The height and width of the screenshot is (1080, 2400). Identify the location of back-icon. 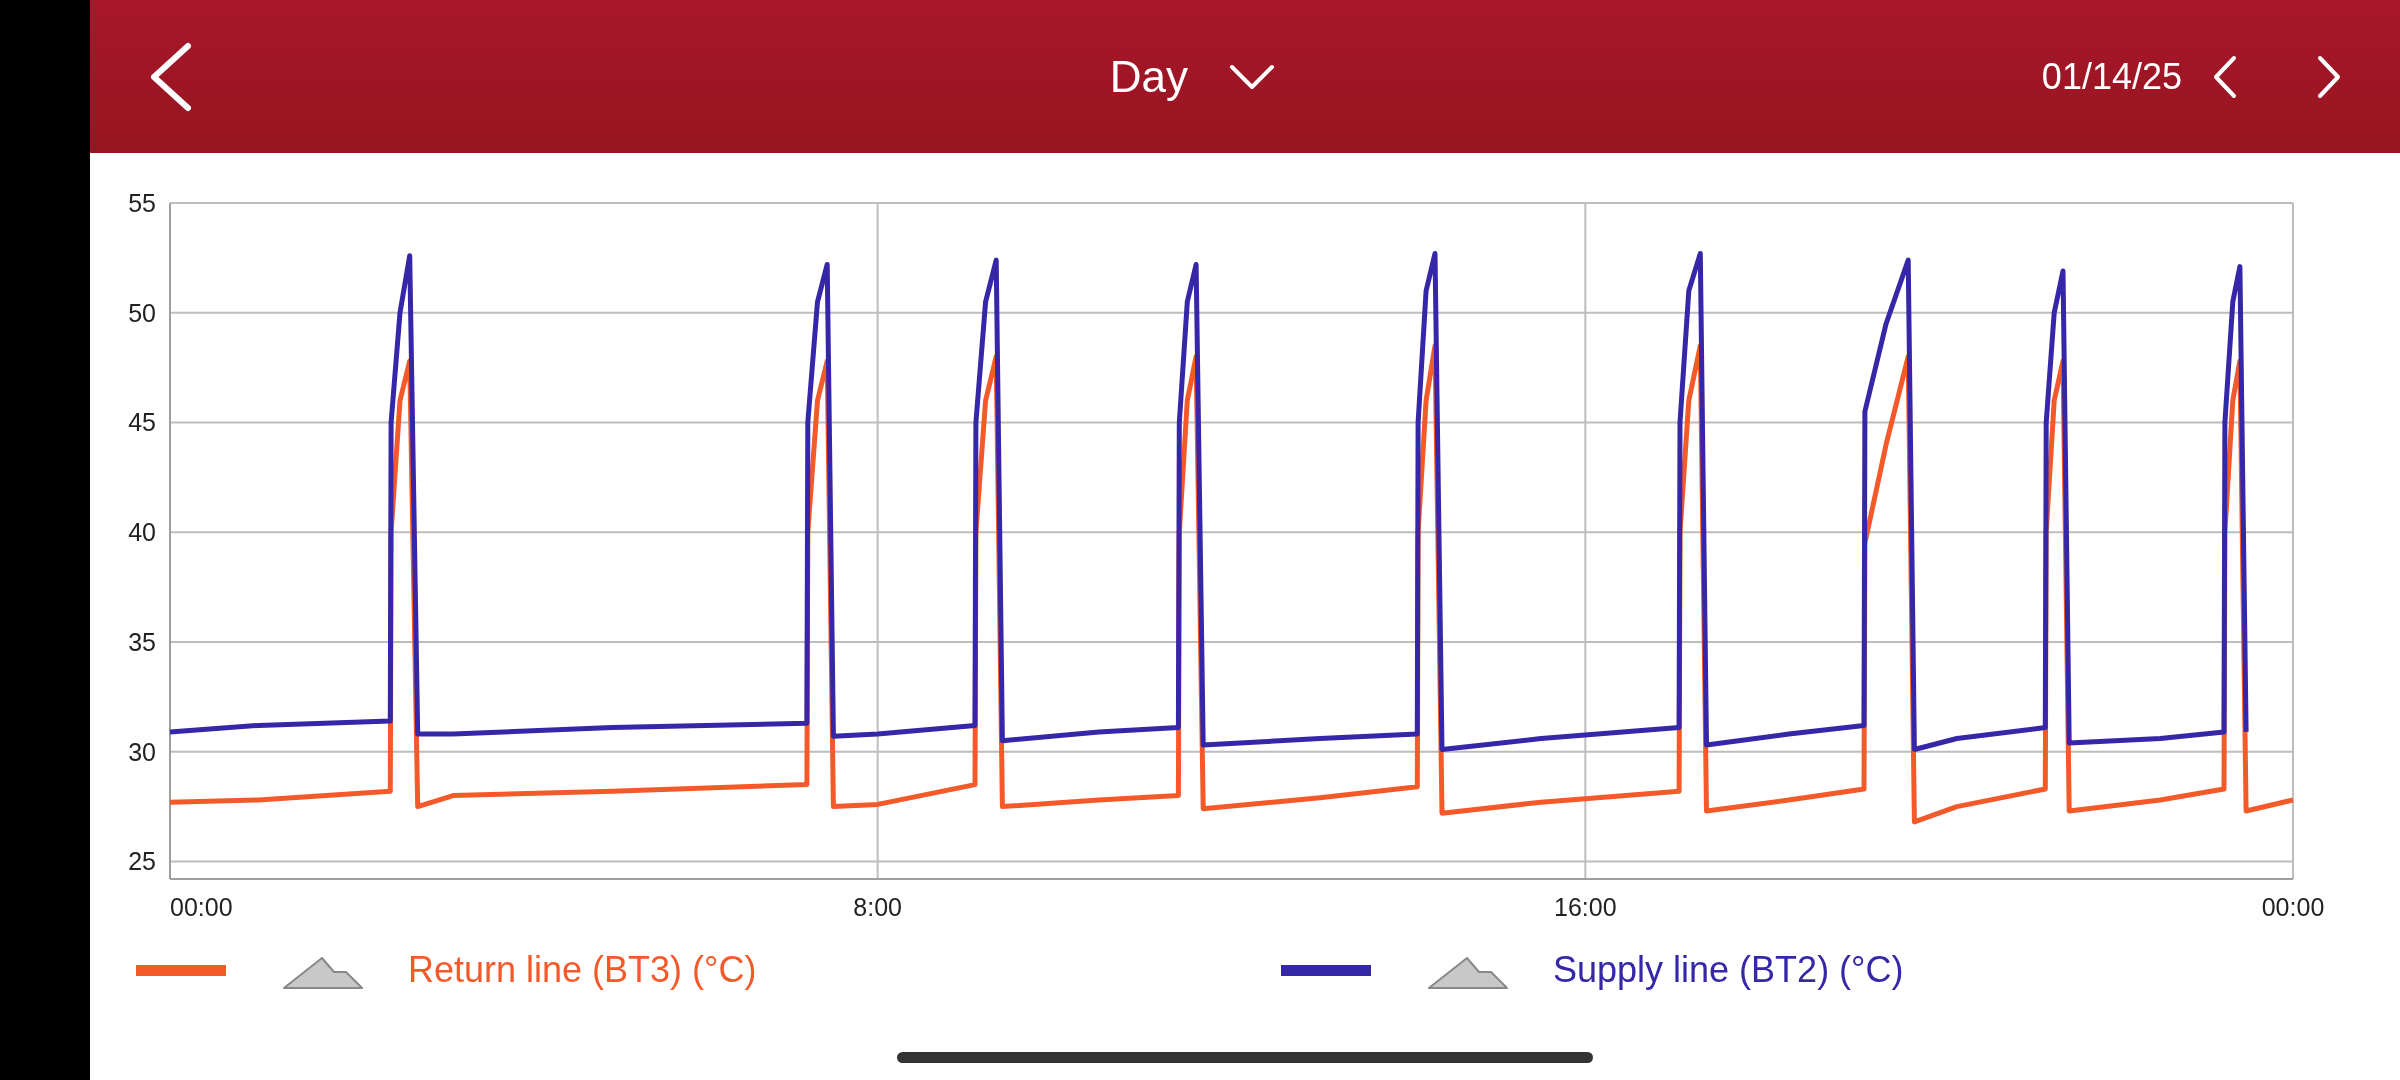
(171, 76).